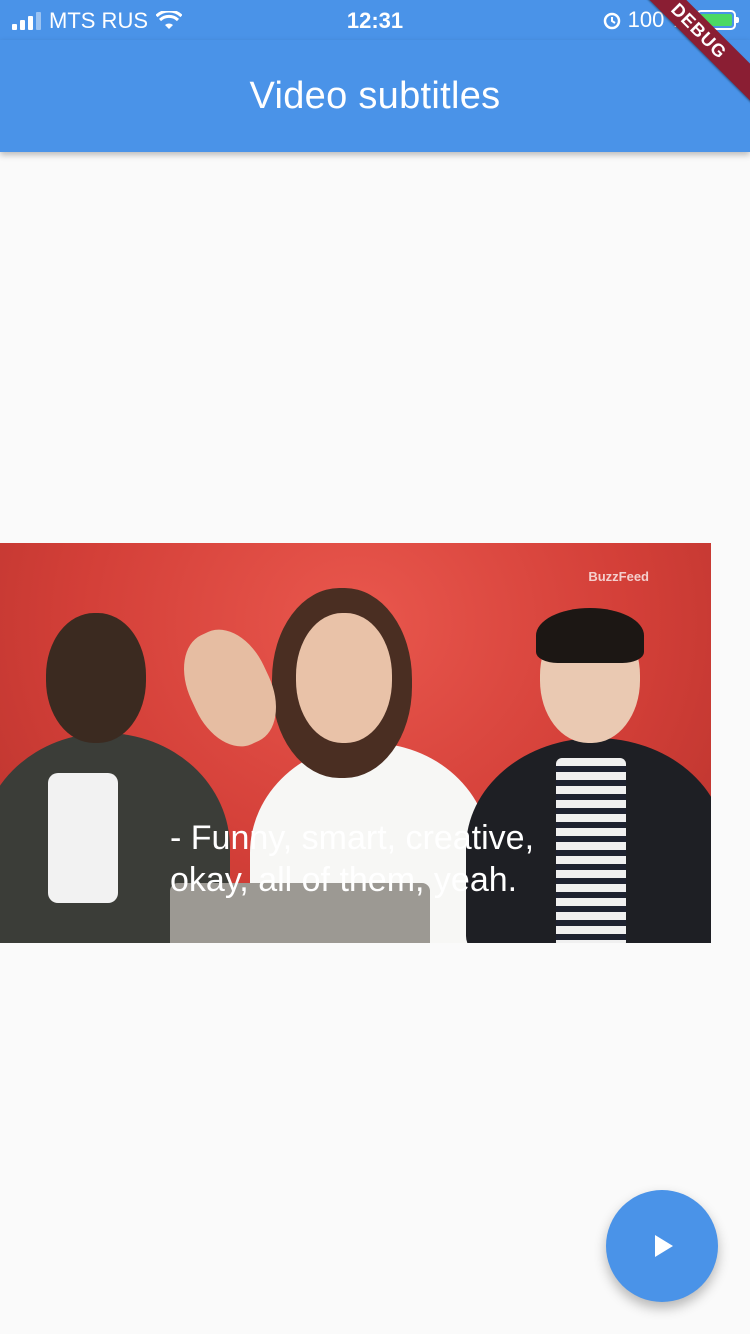 Image resolution: width=750 pixels, height=1334 pixels. I want to click on person-left-head, so click(96, 678).